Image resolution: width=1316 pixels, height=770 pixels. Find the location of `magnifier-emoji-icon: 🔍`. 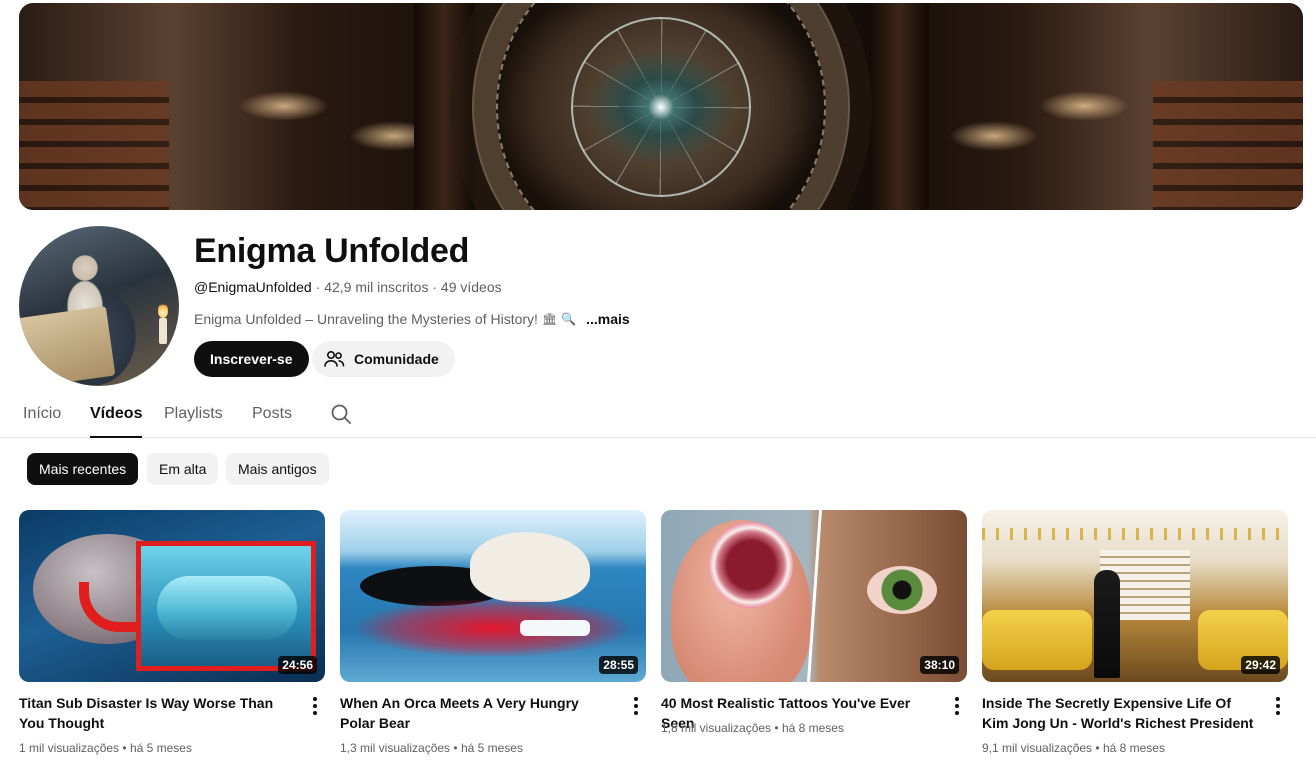

magnifier-emoji-icon: 🔍 is located at coordinates (569, 319).